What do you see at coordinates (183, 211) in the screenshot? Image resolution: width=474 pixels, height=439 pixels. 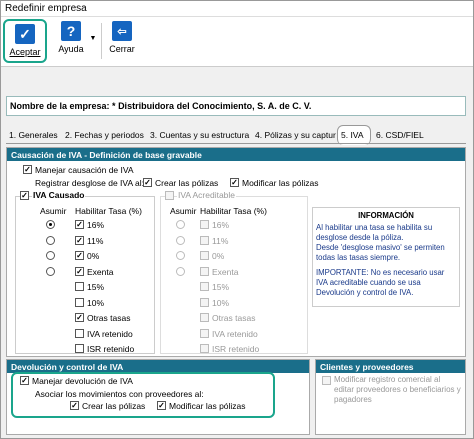 I see `asumir-header-acreditable: Asumir` at bounding box center [183, 211].